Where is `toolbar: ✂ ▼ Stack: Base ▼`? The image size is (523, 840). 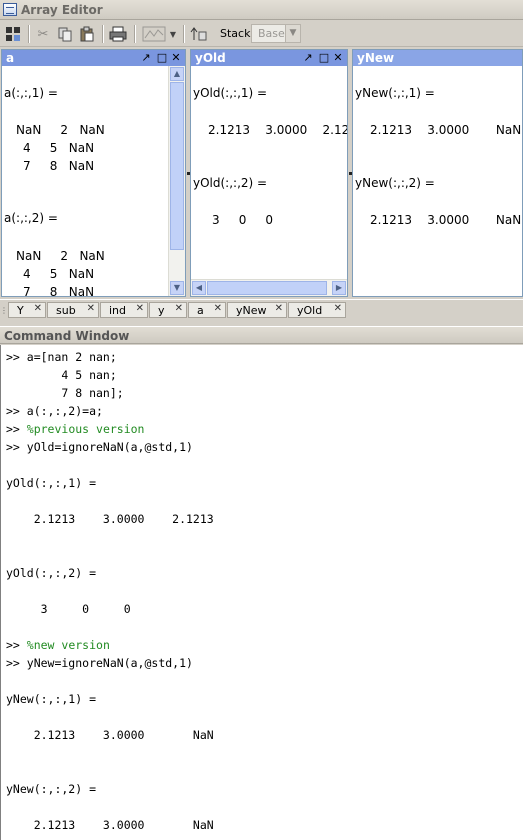 toolbar: ✂ ▼ Stack: Base ▼ is located at coordinates (261, 34).